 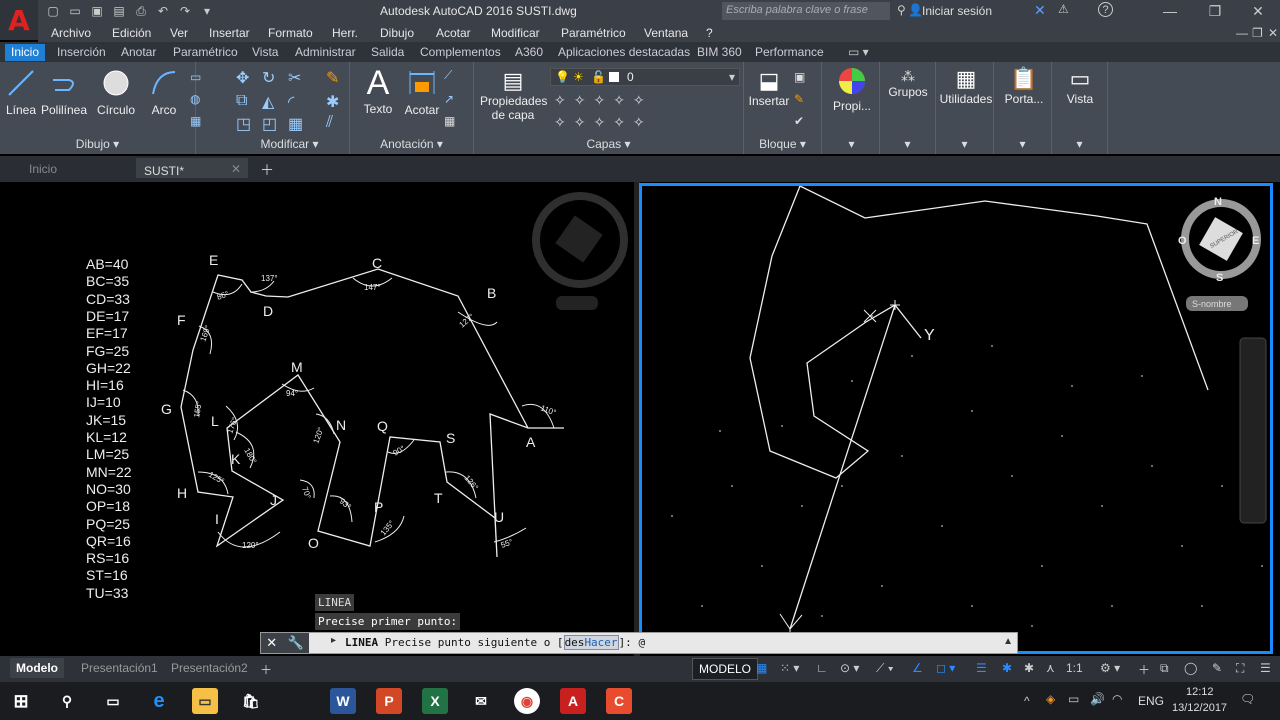 What do you see at coordinates (529, 52) in the screenshot?
I see `tab-a360: A360` at bounding box center [529, 52].